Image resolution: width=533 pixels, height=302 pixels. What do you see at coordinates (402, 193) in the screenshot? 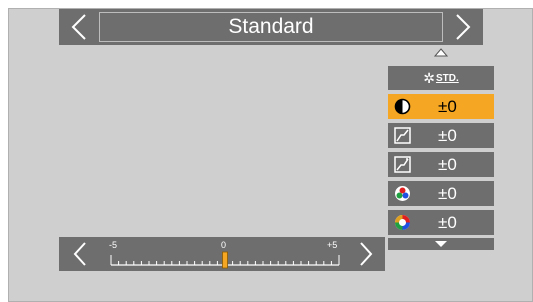
I see `saturation-icon` at bounding box center [402, 193].